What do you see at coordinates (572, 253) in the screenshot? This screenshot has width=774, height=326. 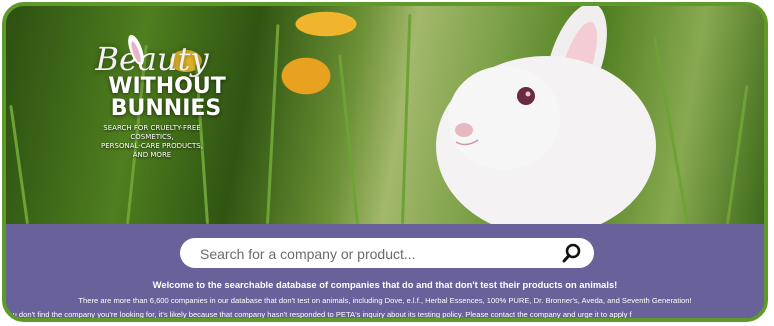 I see `magnifier-icon` at bounding box center [572, 253].